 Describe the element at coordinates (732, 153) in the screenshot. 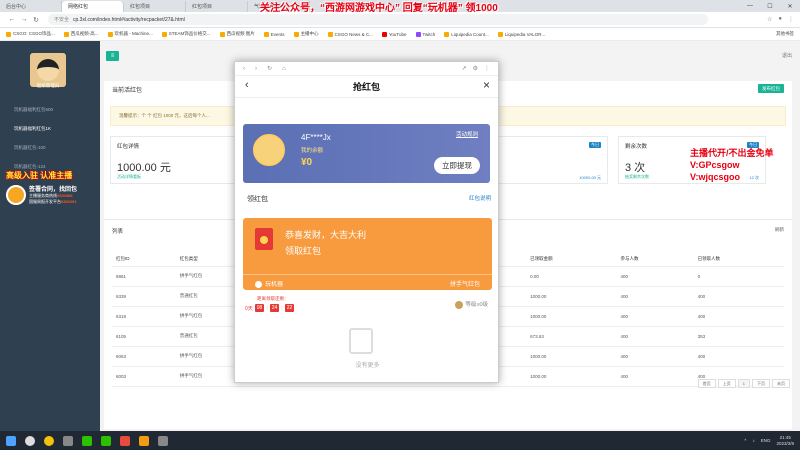

I see `stream-note-line: 主播代开/不出金免单` at that location.